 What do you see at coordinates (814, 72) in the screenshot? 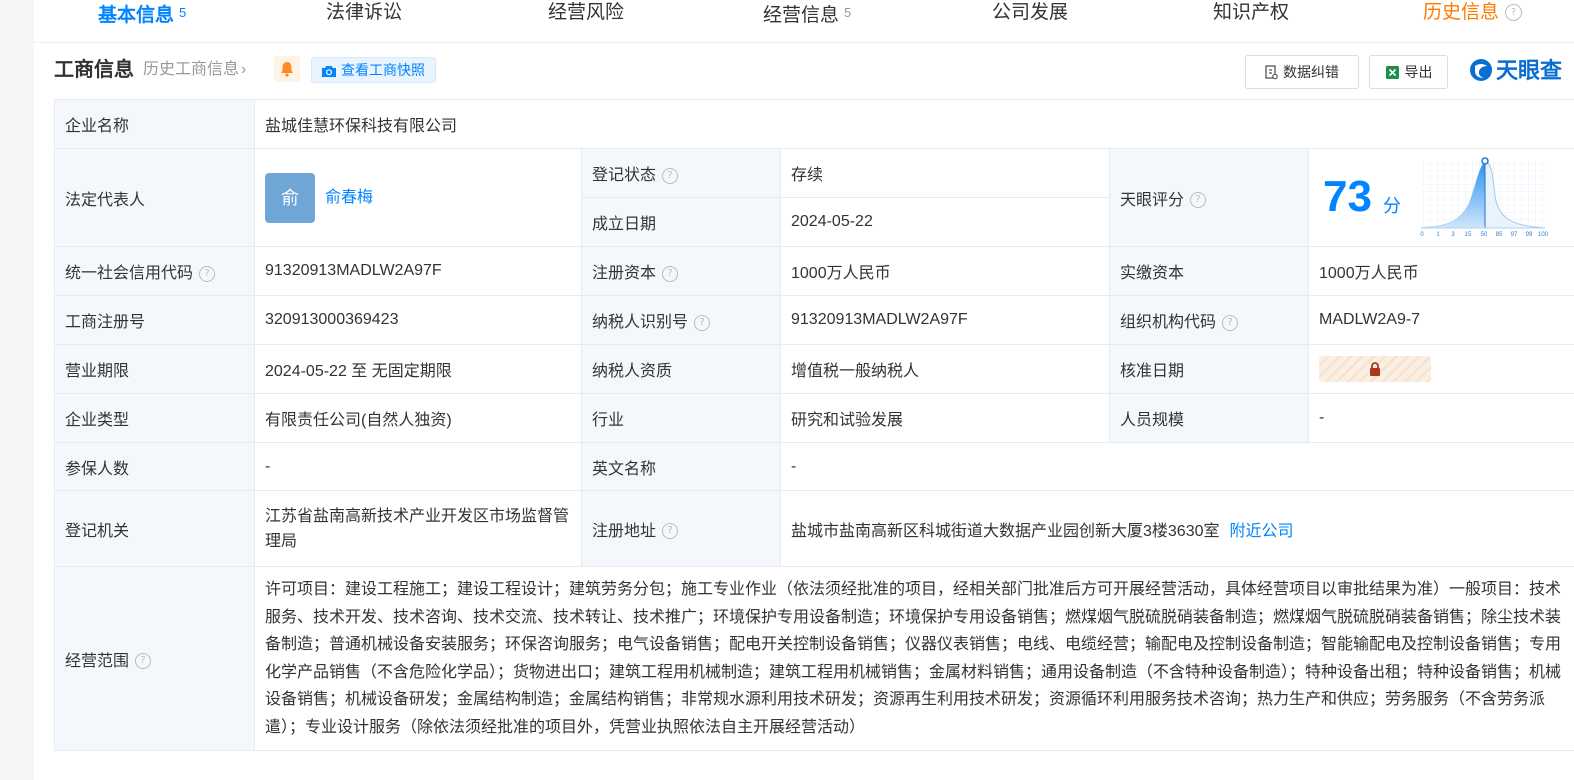
I see `section-header: 工商信息 历史工商信息 › 查看工商快照 数据纠错 导出 天眼查` at bounding box center [814, 72].